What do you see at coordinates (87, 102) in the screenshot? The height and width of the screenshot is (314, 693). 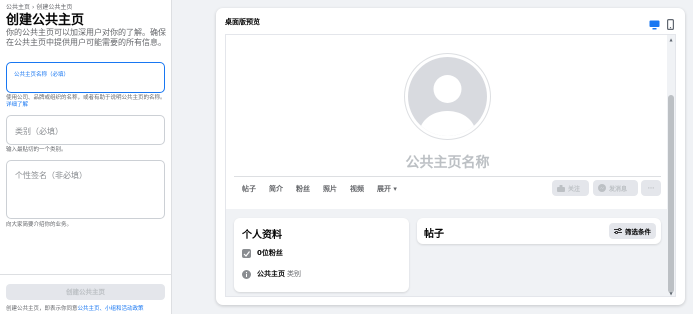 I see `page-name-help: 使用公司、品牌或组织的名称，或者有助于说明公共主页的名称。详细了解` at bounding box center [87, 102].